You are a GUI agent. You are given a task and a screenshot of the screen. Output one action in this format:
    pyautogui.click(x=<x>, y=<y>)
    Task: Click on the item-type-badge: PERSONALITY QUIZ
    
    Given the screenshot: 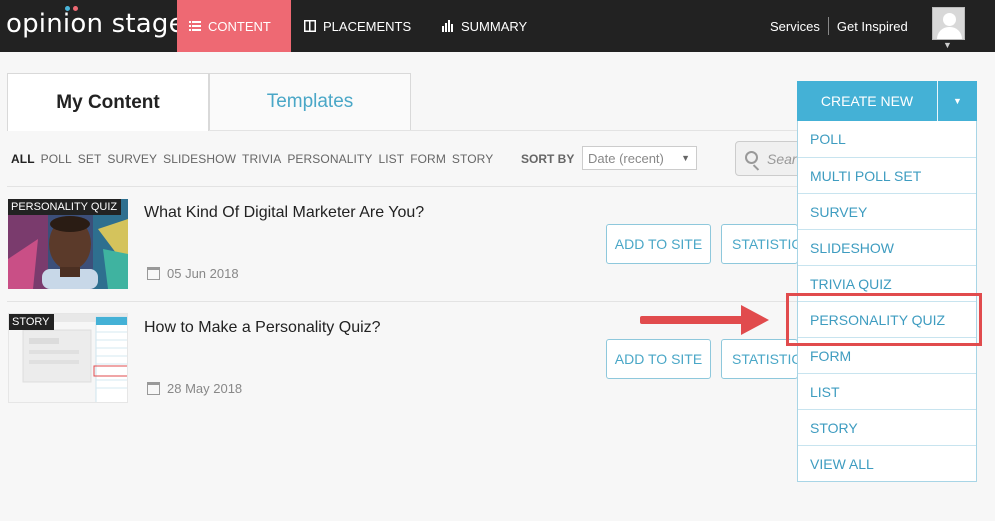 What is the action you would take?
    pyautogui.click(x=65, y=207)
    